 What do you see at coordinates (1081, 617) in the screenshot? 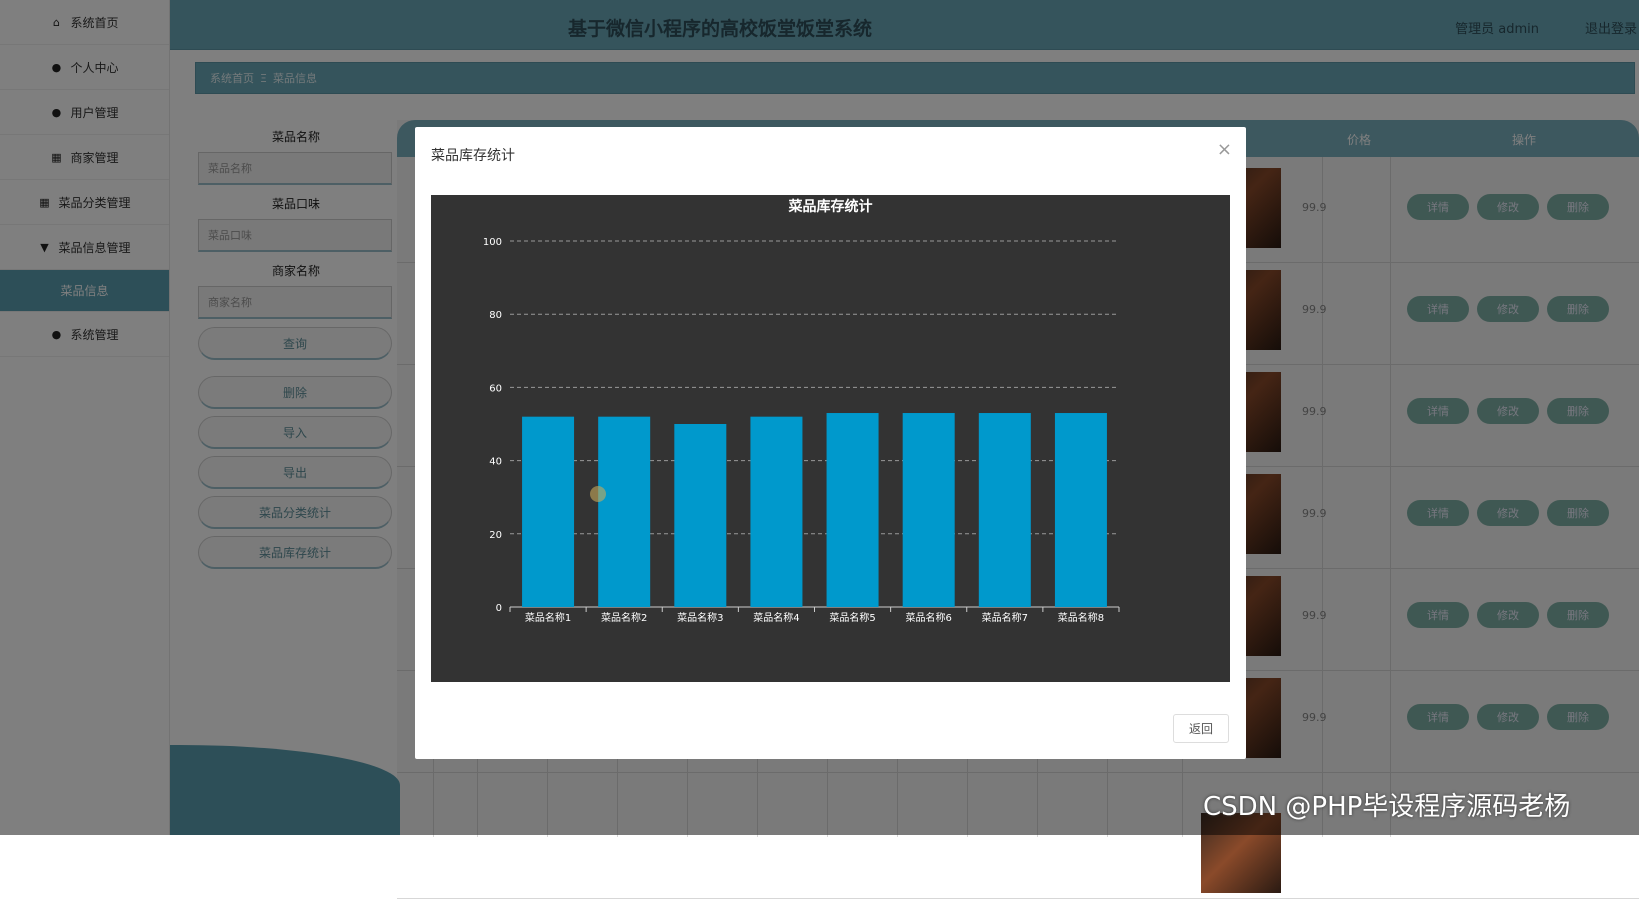
I see `x-tick-label: 菜品名称8` at bounding box center [1081, 617].